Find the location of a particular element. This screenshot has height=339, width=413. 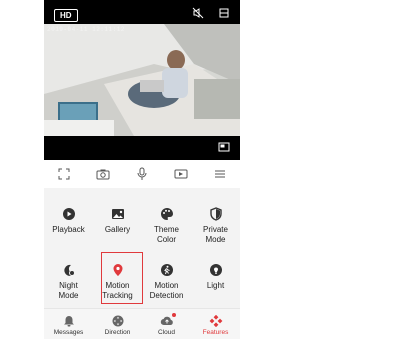

bottom-tab-bar: Messages Direction Cloud Features is located at coordinates (142, 323).